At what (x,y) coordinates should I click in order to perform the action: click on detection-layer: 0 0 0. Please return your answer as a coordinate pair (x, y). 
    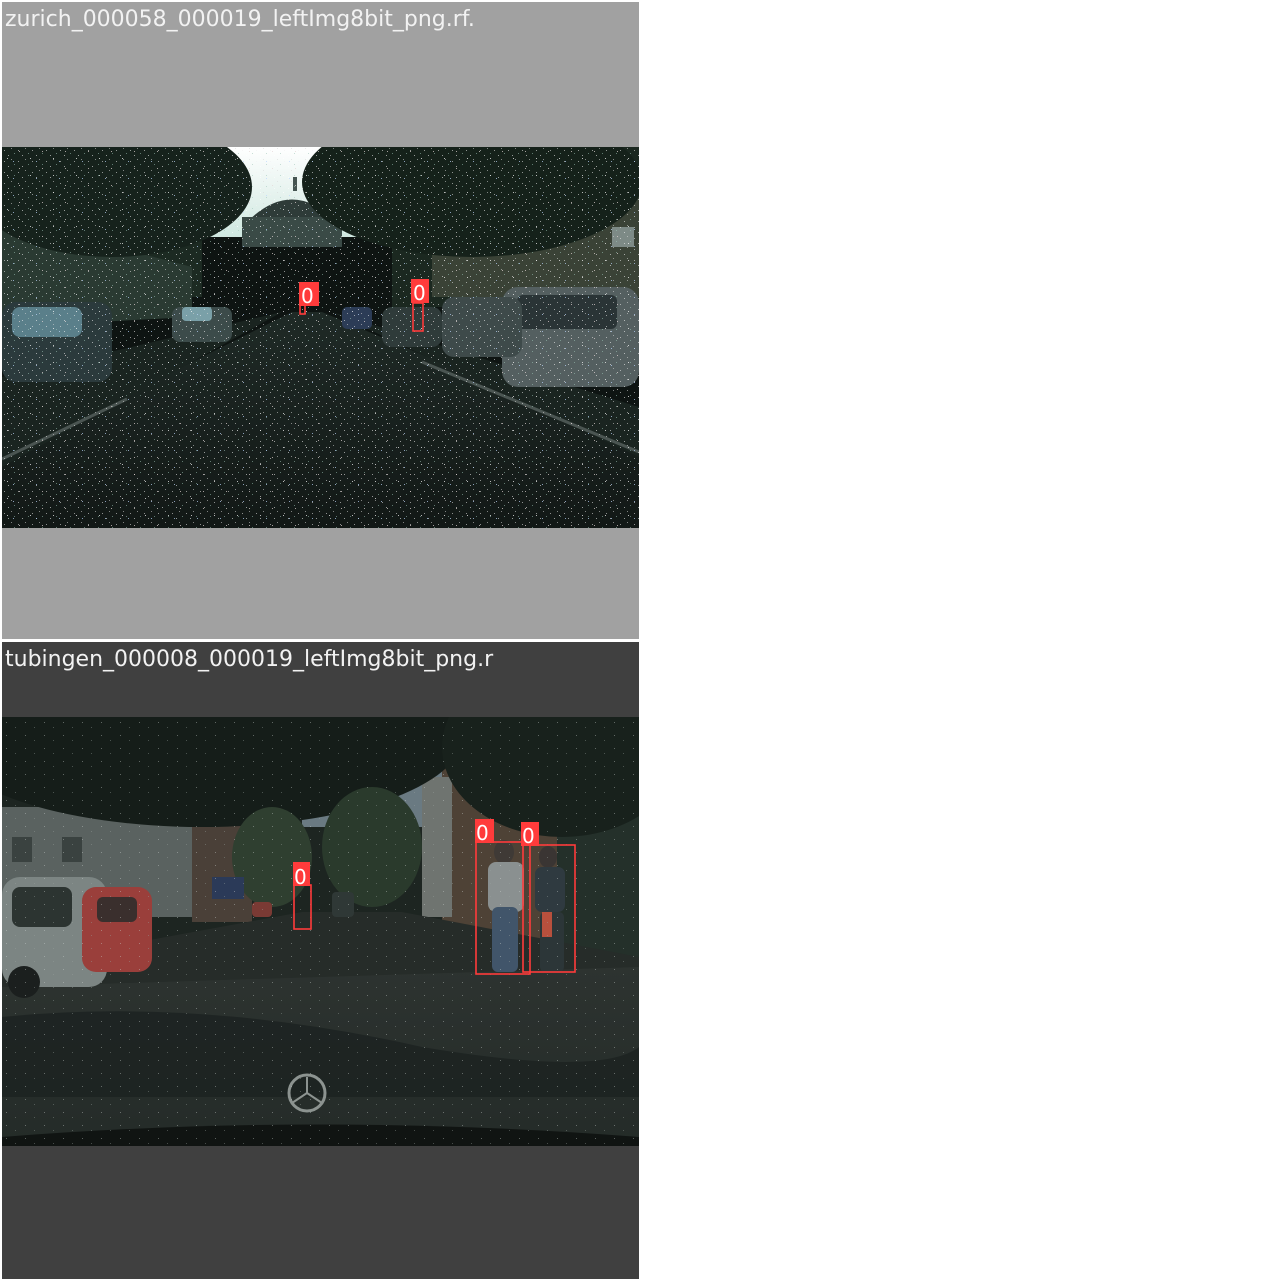
    Looking at the image, I should click on (434, 897).